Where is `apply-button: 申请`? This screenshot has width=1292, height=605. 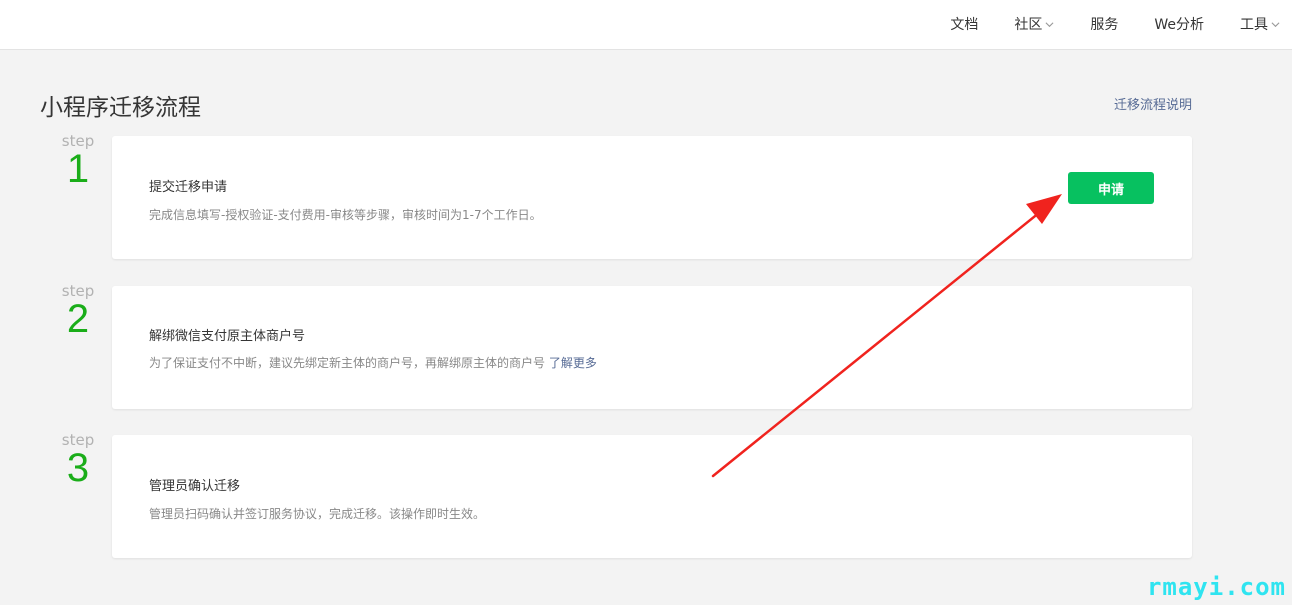 apply-button: 申请 is located at coordinates (1111, 188).